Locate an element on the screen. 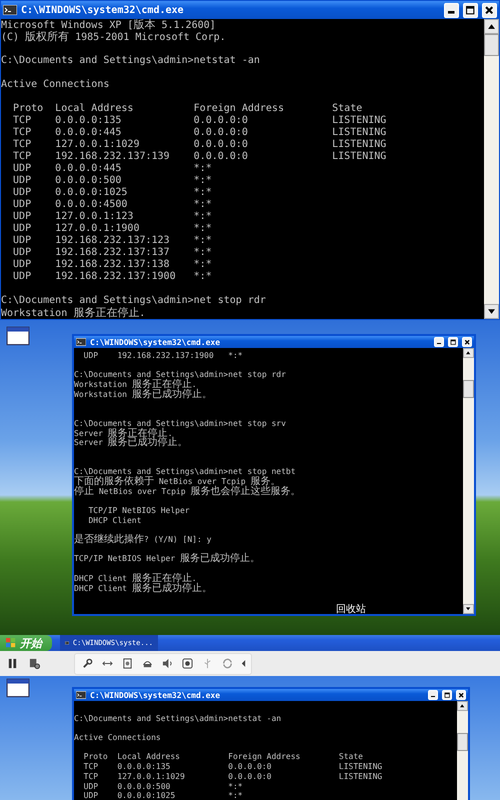 This screenshot has width=500, height=800. document-gear-icon is located at coordinates (34, 663).